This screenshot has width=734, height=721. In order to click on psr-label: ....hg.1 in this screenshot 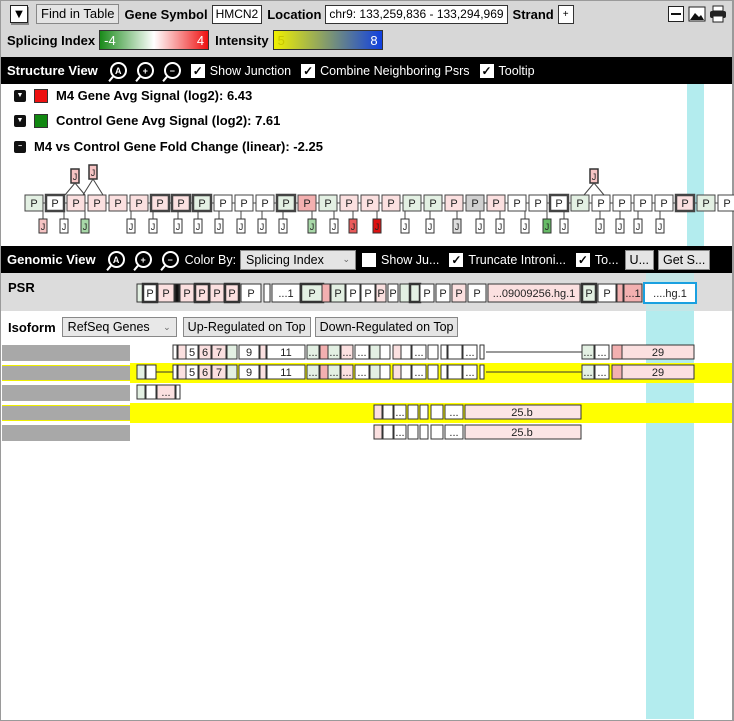, I will do `click(670, 294)`.